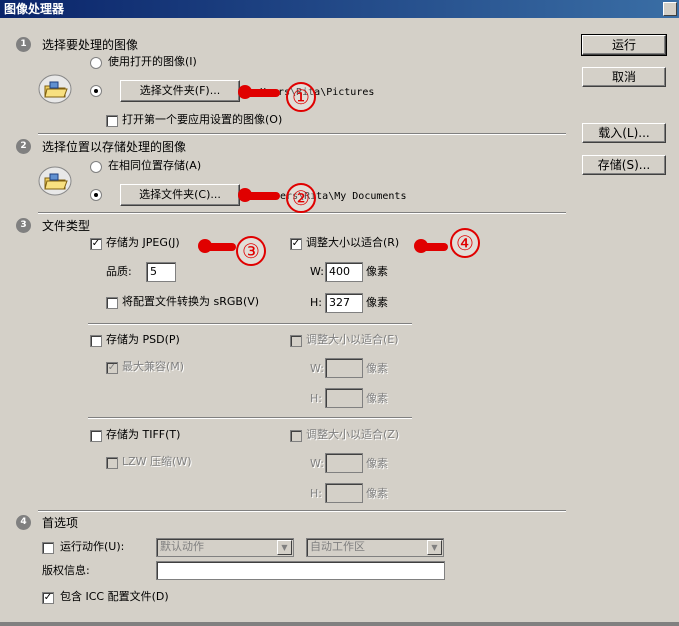 This screenshot has height=626, width=679. I want to click on quality-input: 5, so click(161, 272).